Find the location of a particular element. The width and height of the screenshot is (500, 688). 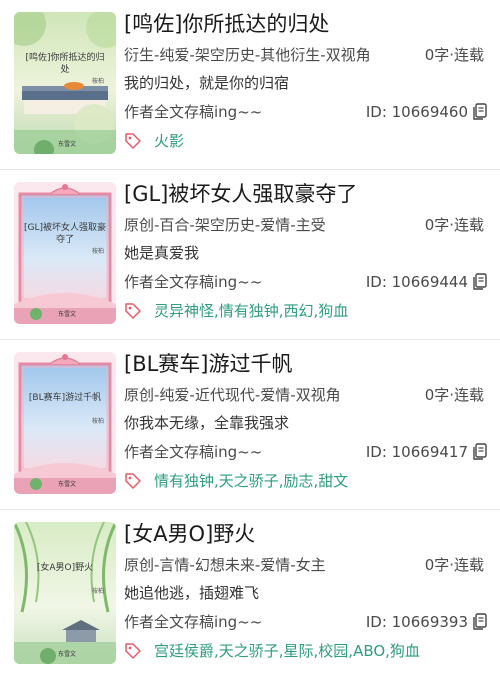

book-cover: [女A男O]野火 桉柏 东雪文 is located at coordinates (65, 593).